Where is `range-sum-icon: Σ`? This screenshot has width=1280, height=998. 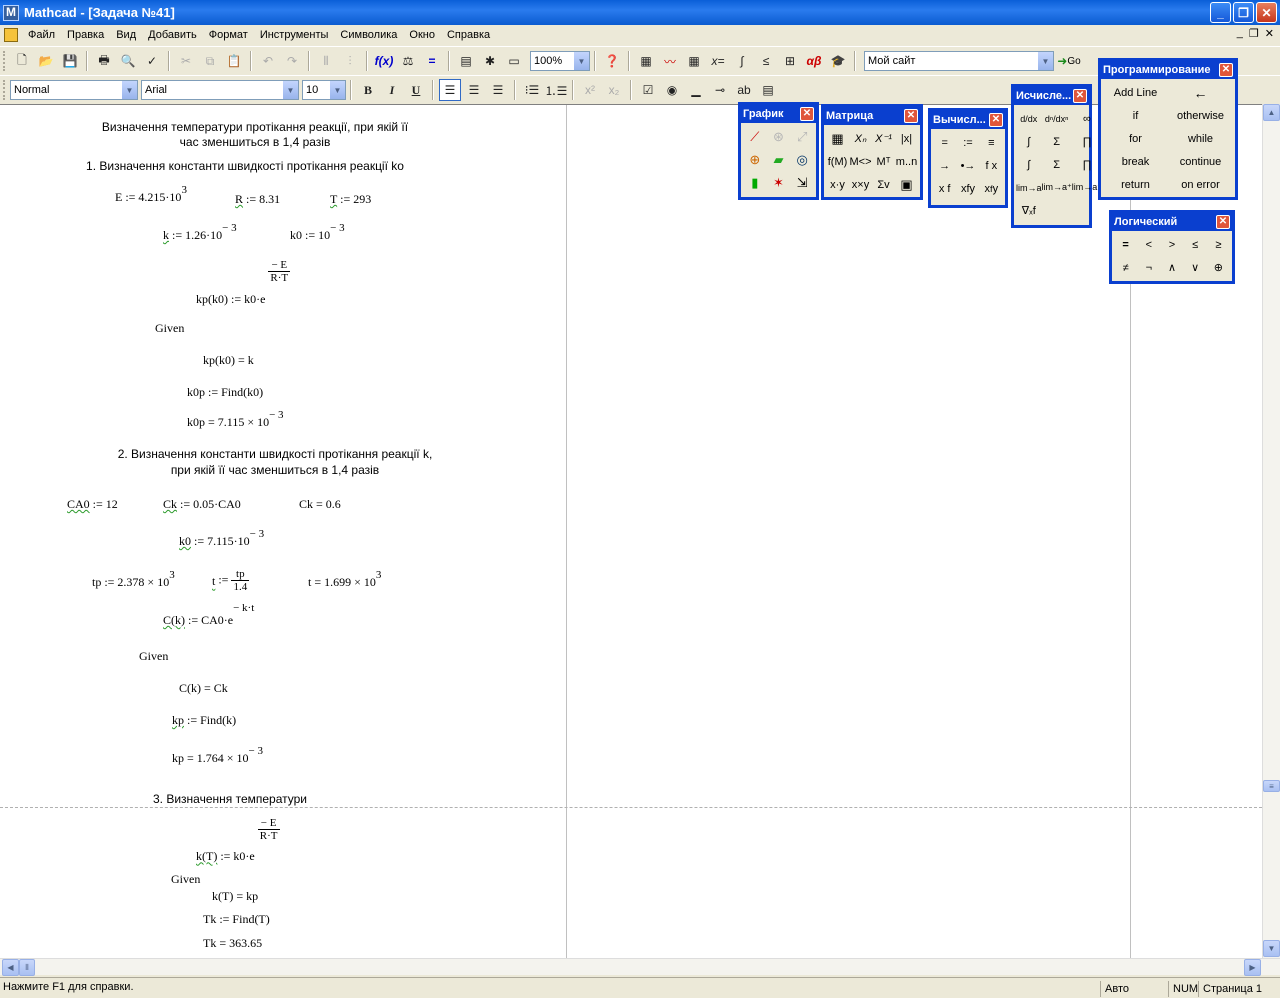
range-sum-icon: Σ is located at coordinates (1057, 164).